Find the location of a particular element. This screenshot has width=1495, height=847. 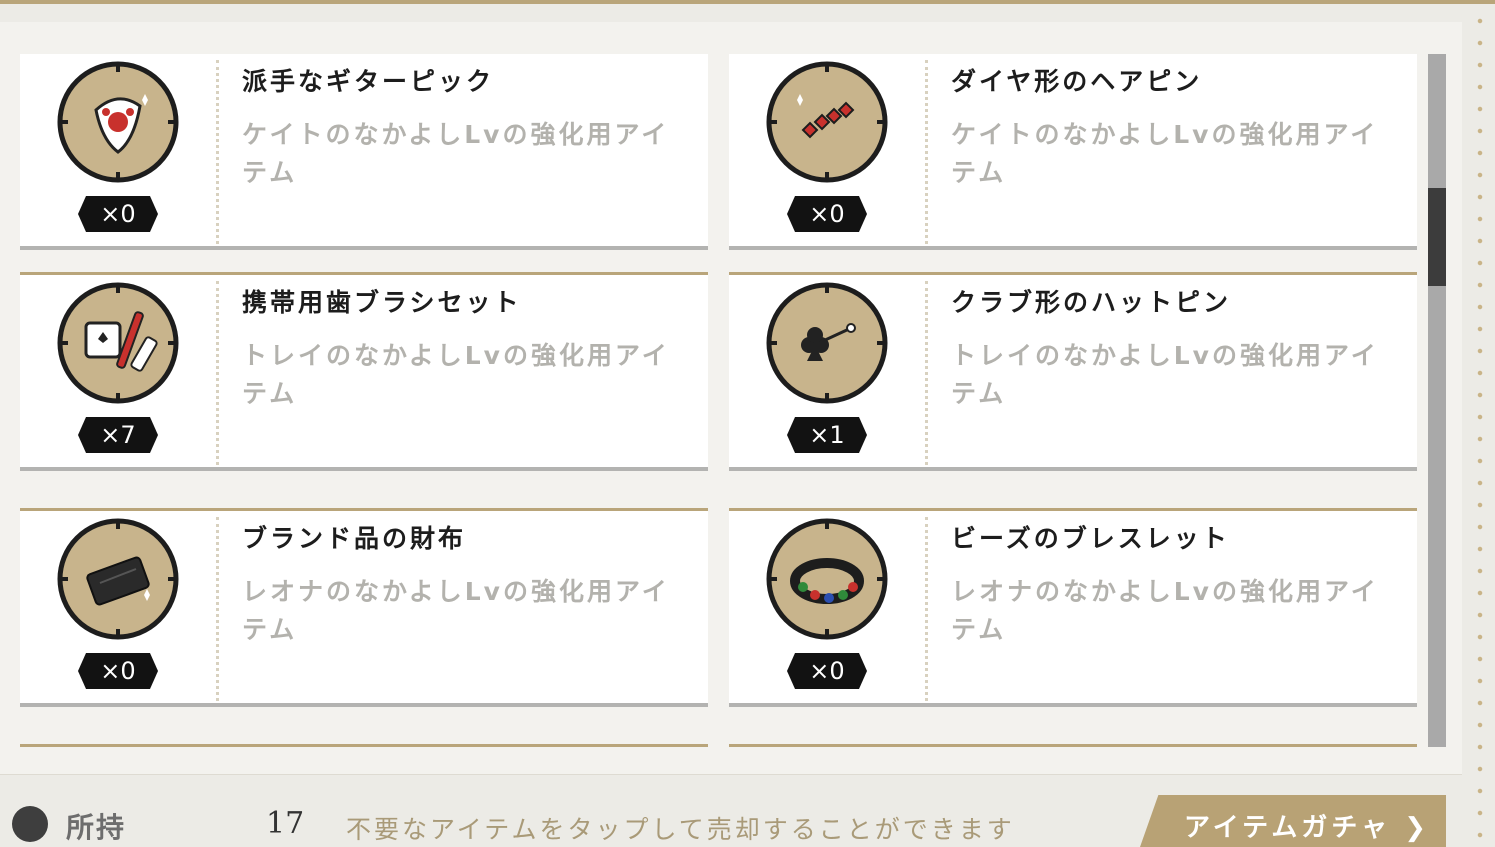

item-card: ×0 派手なギターピック ケイトのなかよしLvの強化用アイテム is located at coordinates (364, 152).